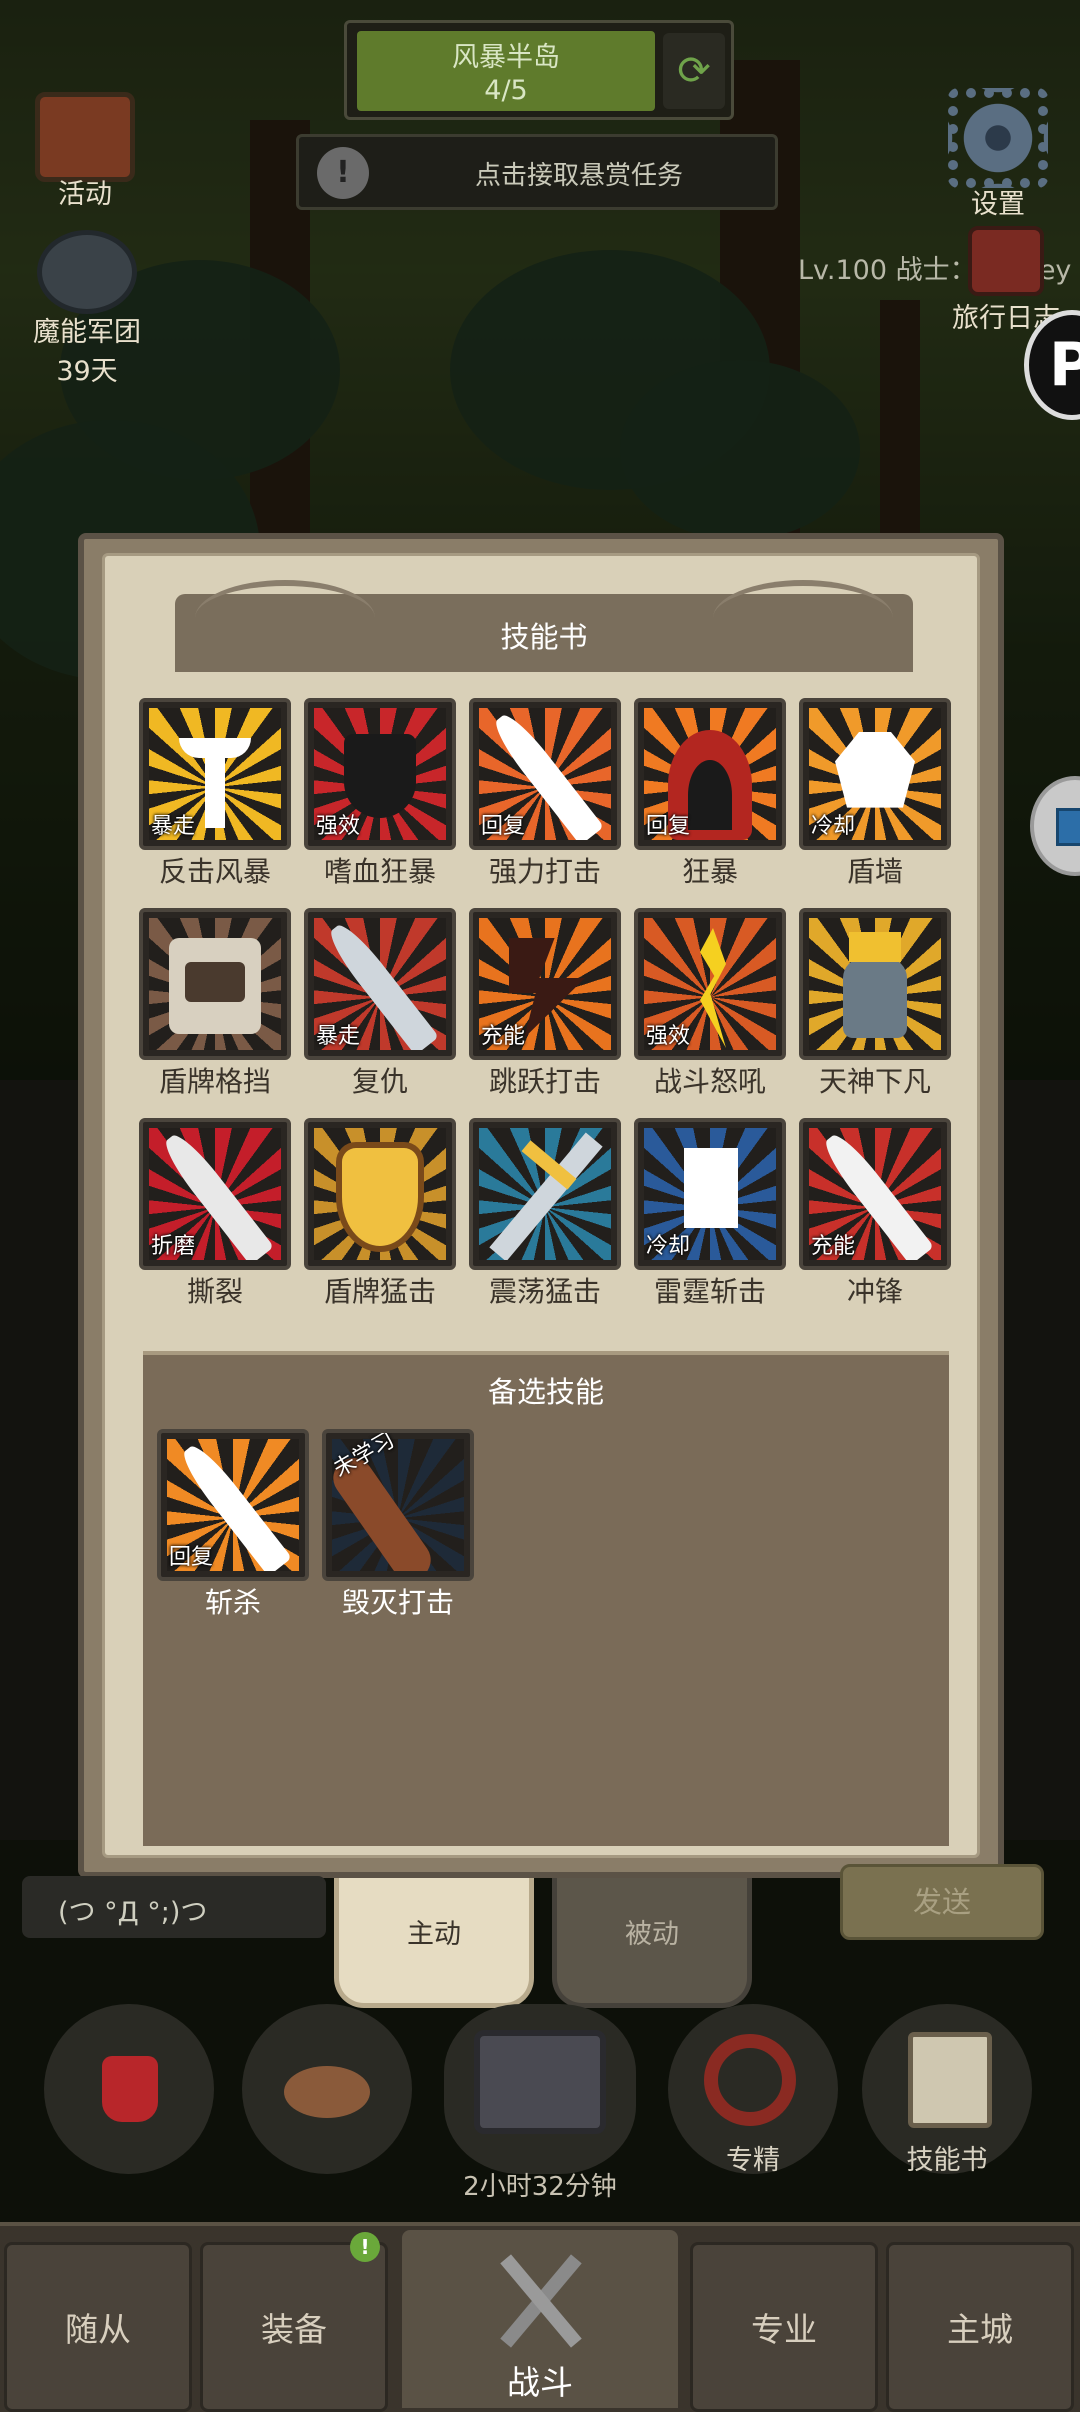 The width and height of the screenshot is (1080, 2412). I want to click on skill-slot: 回复 斩杀, so click(233, 1529).